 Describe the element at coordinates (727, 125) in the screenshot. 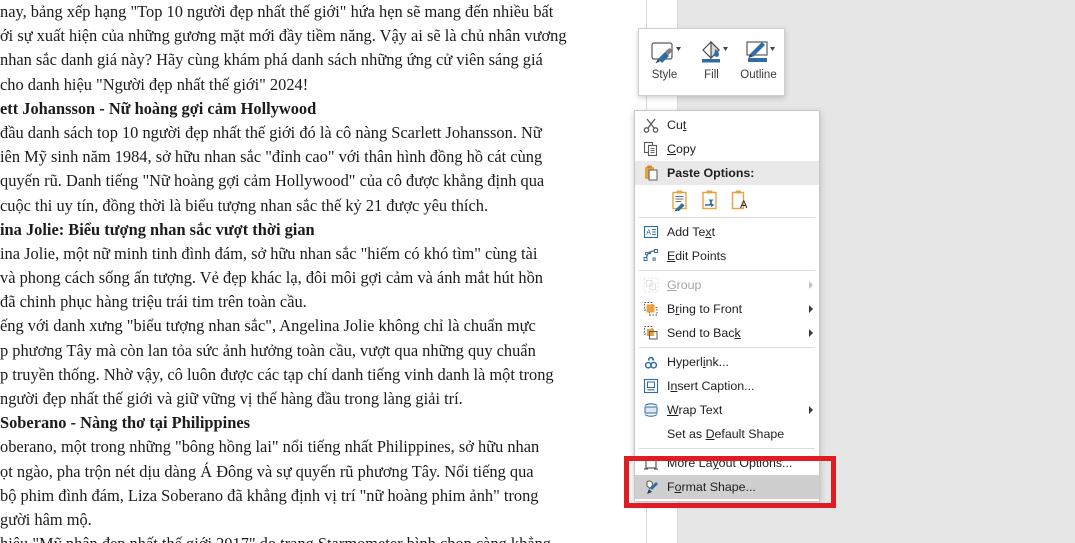

I see `menu-item-cut: Cut` at that location.